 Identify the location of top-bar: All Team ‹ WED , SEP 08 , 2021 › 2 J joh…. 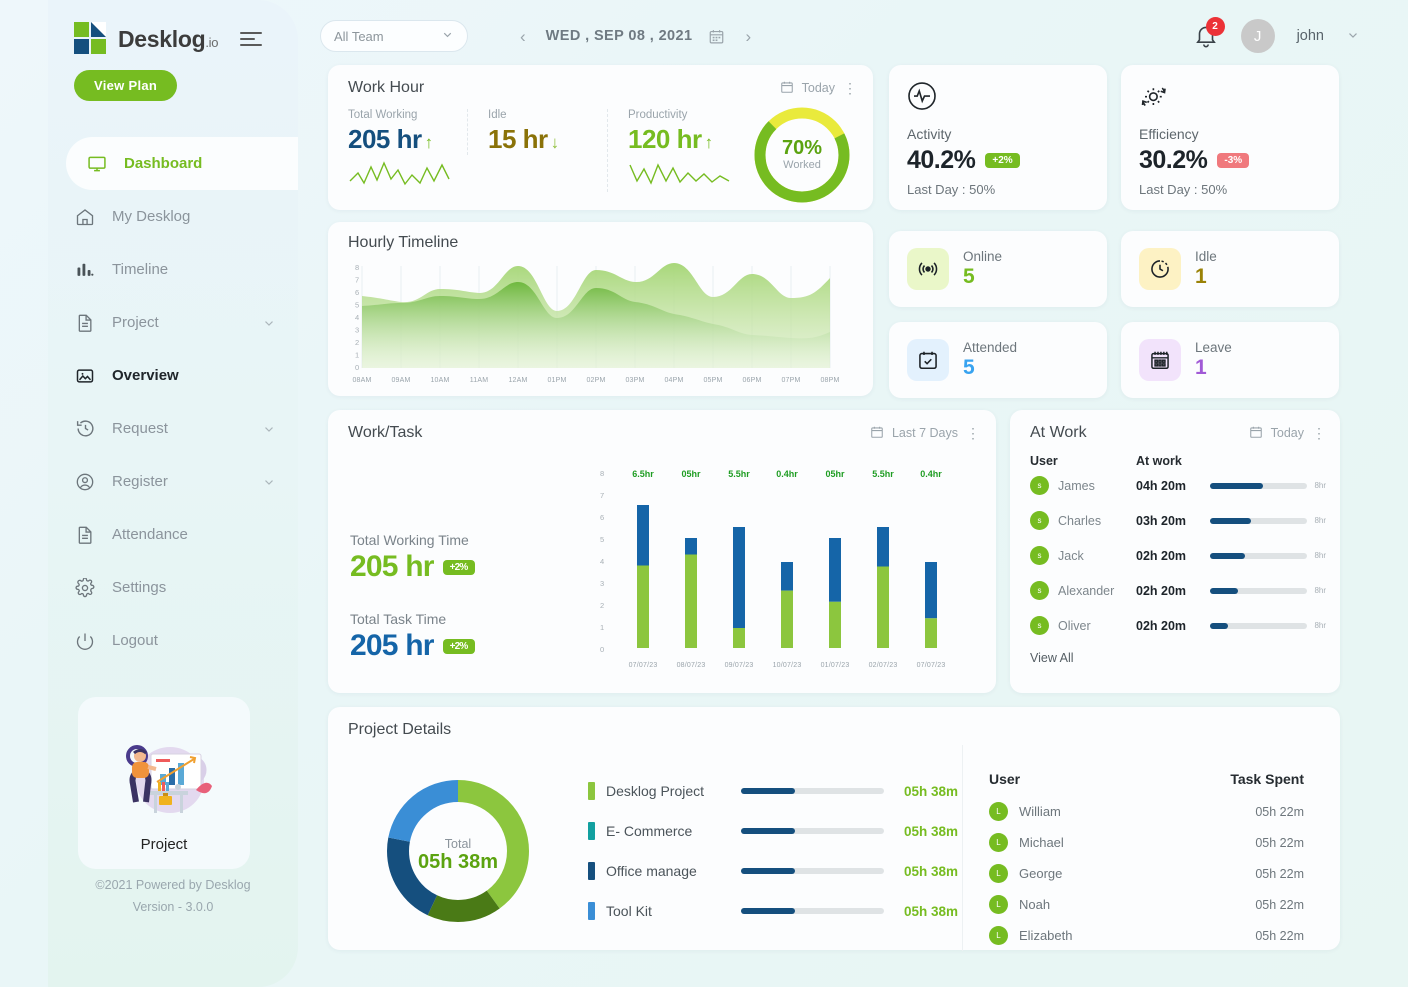
(840, 36).